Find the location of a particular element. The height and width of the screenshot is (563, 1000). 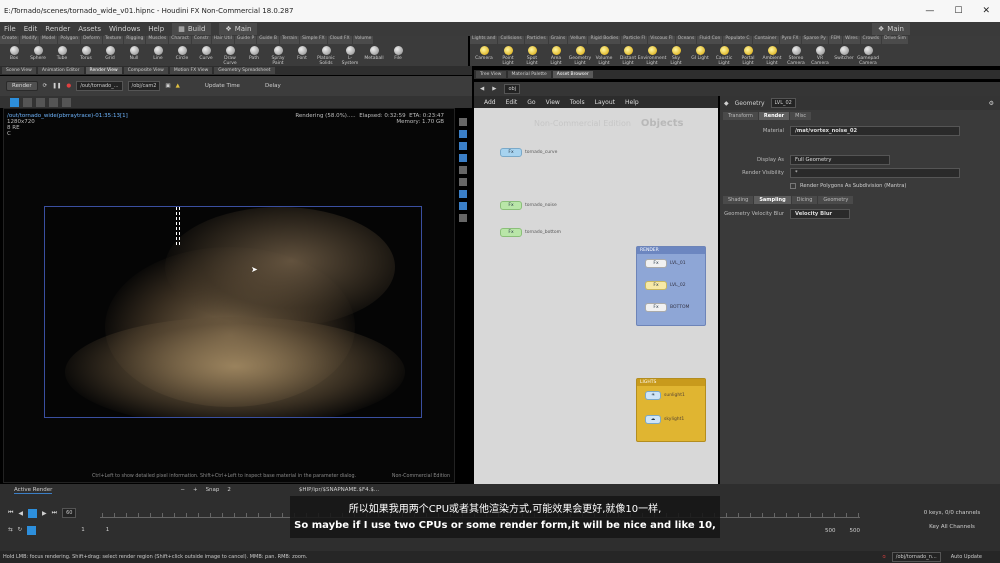

tool-box: Box is located at coordinates (14, 56).